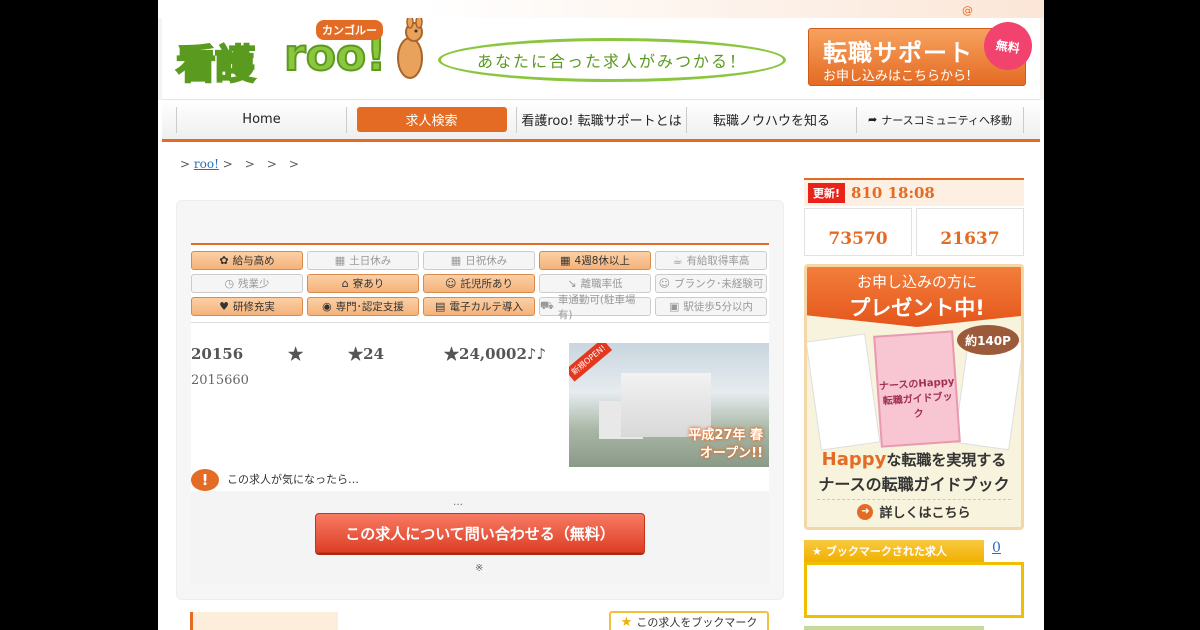 The width and height of the screenshot is (1200, 630). Describe the element at coordinates (260, 164) in the screenshot. I see `breadcrumb-rest: > > > >` at that location.